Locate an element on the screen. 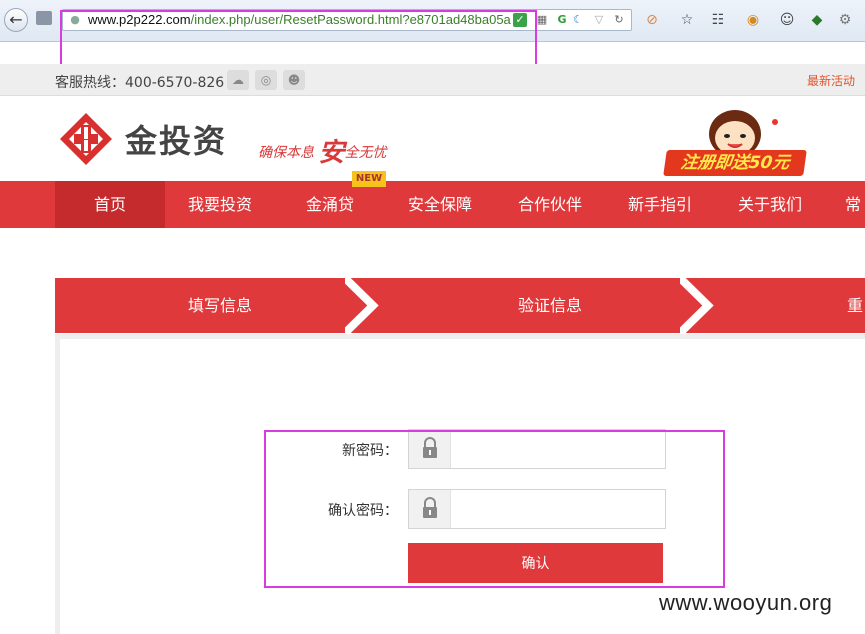 The width and height of the screenshot is (865, 634). nav-item-partners: 合作伙伴 is located at coordinates (550, 204).